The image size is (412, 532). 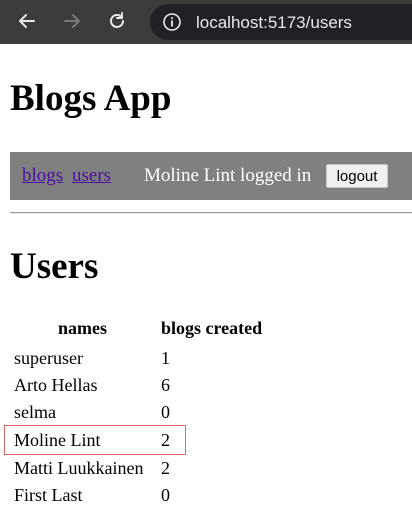 What do you see at coordinates (172, 22) in the screenshot?
I see `info-icon` at bounding box center [172, 22].